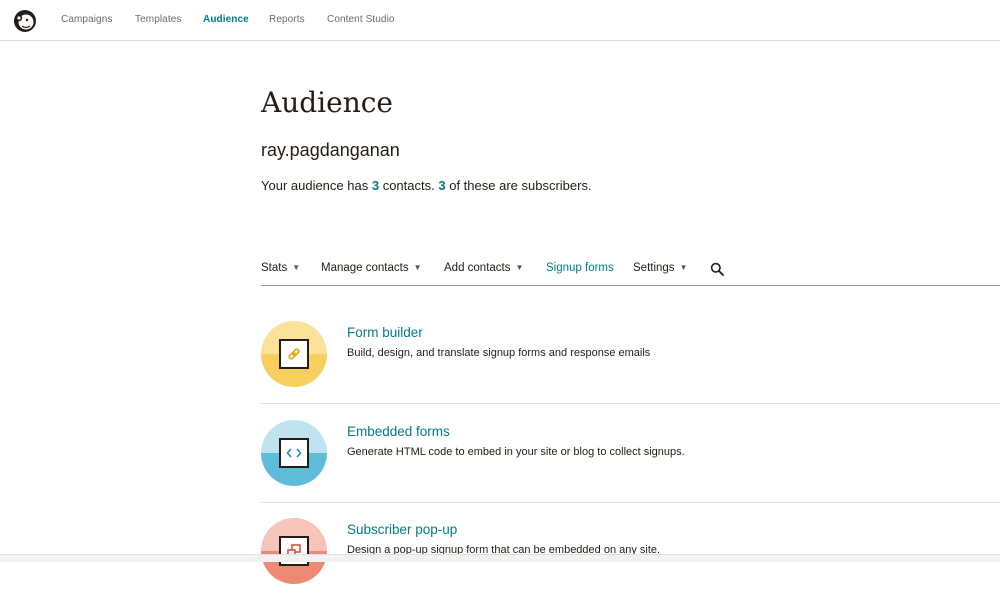 The height and width of the screenshot is (601, 1000). Describe the element at coordinates (361, 19) in the screenshot. I see `nav-content-studio: Content Studio` at that location.